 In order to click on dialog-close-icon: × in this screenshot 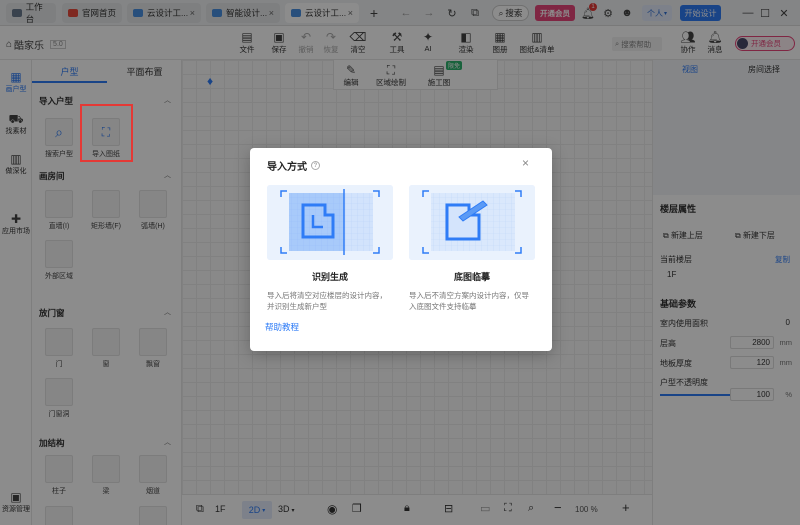, I will do `click(525, 163)`.